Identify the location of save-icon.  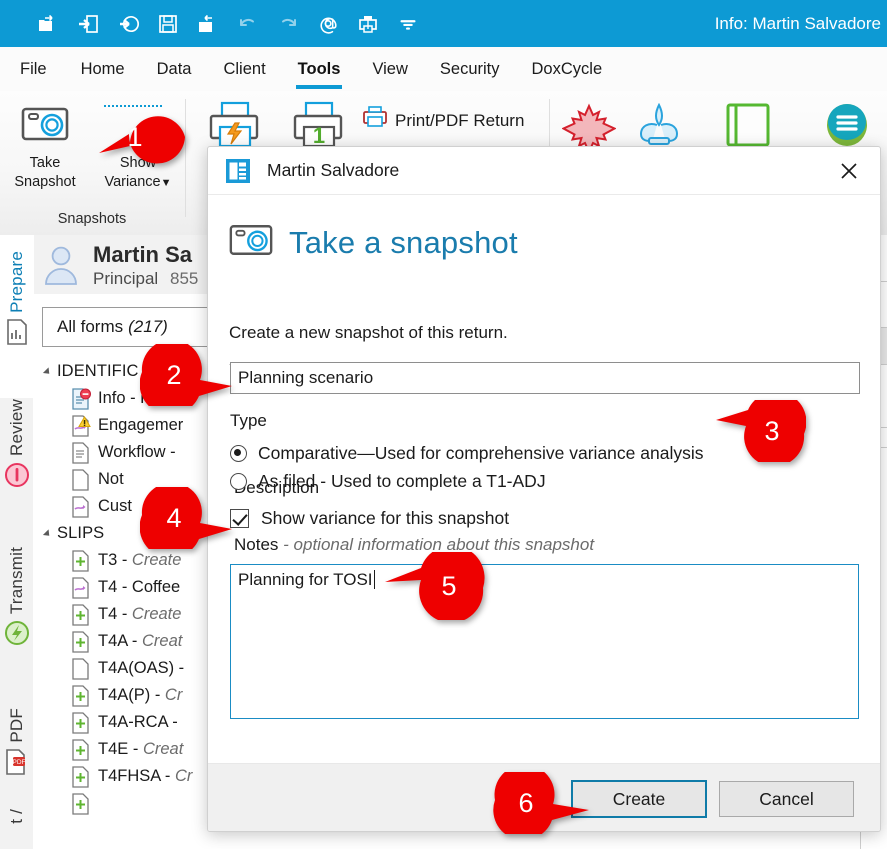
(168, 24).